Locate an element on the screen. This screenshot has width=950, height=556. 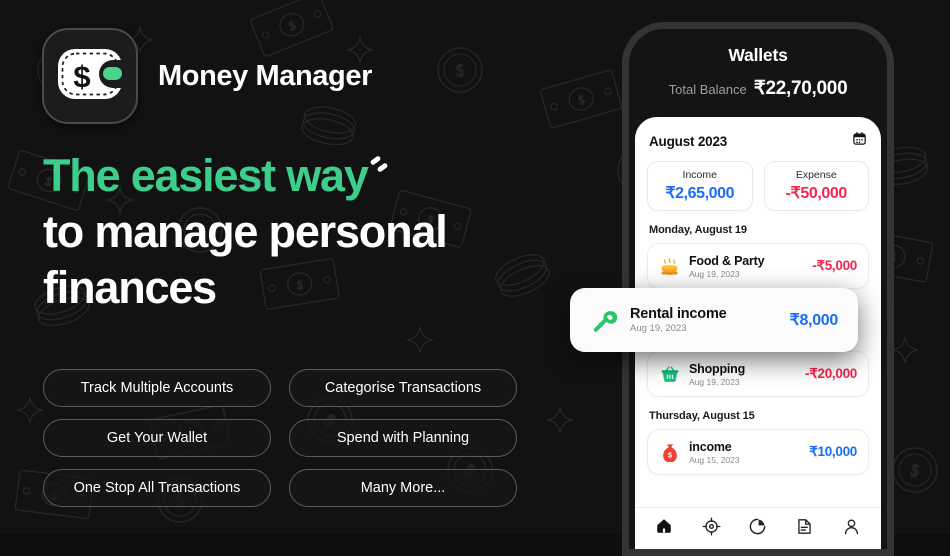
home-icon is located at coordinates (664, 528).